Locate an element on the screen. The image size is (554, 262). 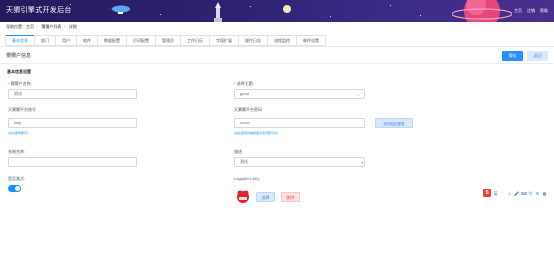
keyboard-icon: ⌨ is located at coordinates (524, 193).